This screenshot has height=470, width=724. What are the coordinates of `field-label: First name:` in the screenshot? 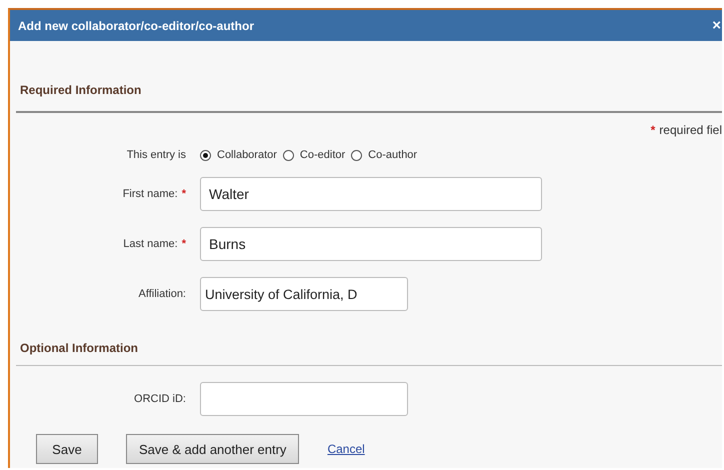 It's located at (150, 194).